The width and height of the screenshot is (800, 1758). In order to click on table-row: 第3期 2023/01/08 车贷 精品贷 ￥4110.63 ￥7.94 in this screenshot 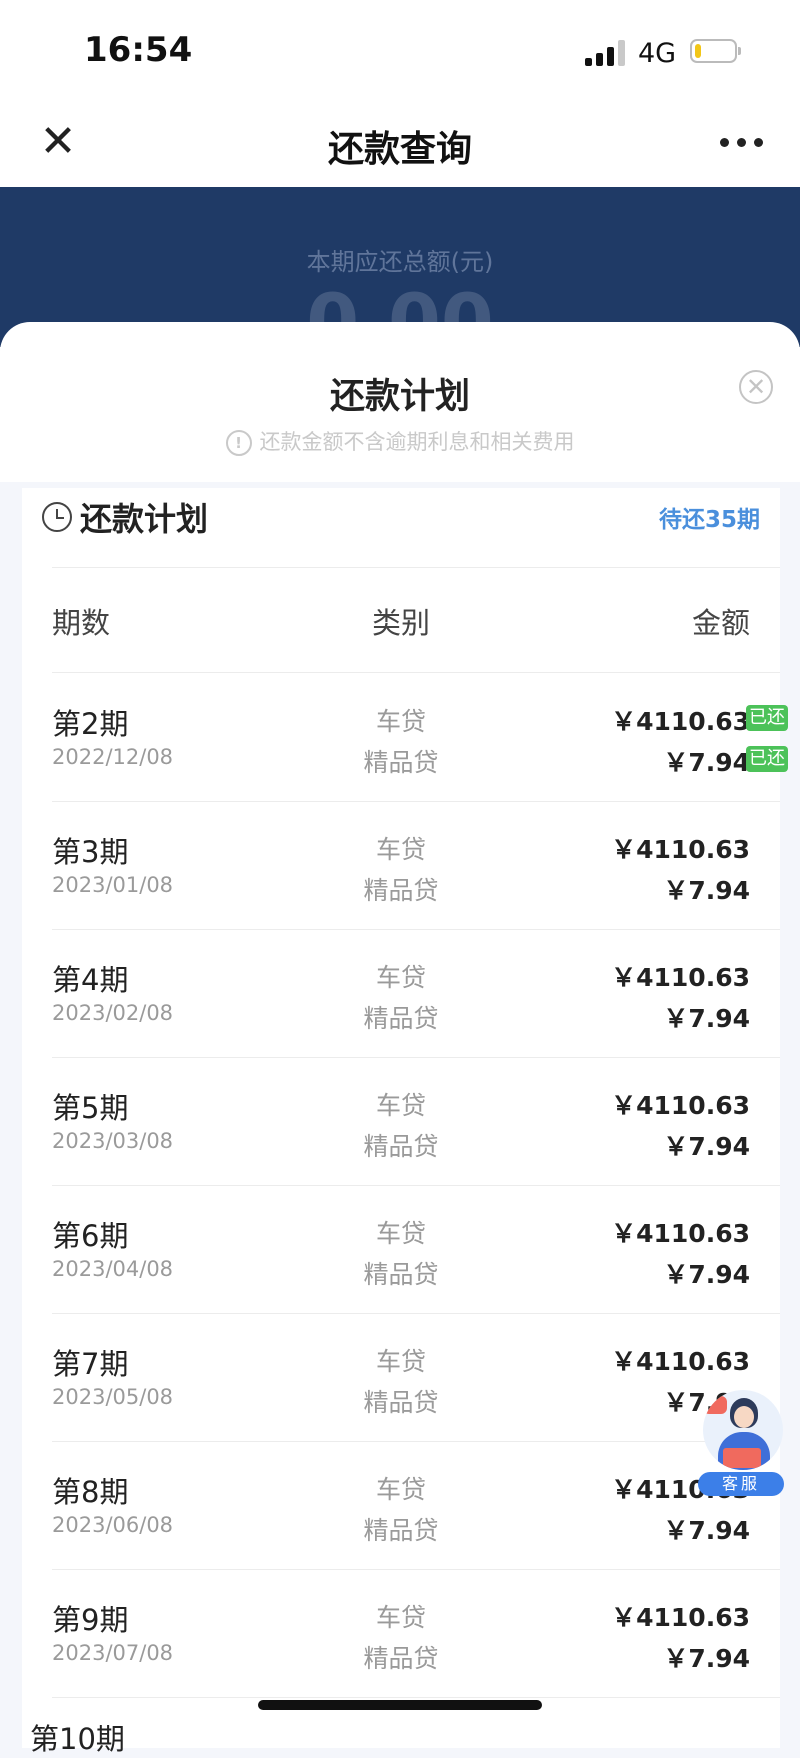, I will do `click(416, 865)`.